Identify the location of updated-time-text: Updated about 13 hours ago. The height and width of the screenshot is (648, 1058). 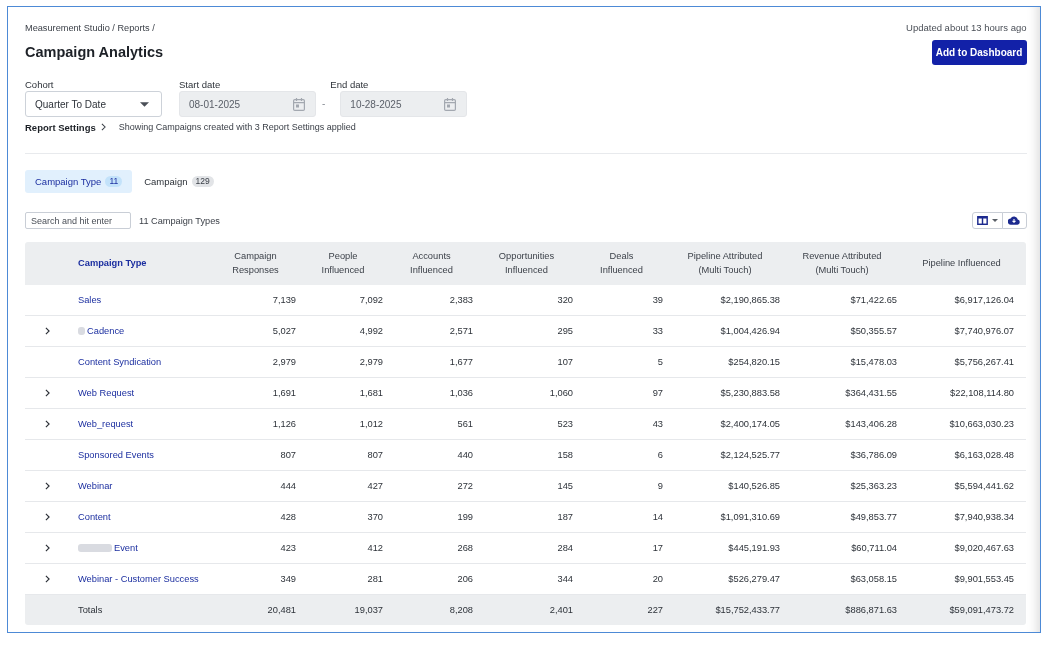
(966, 28).